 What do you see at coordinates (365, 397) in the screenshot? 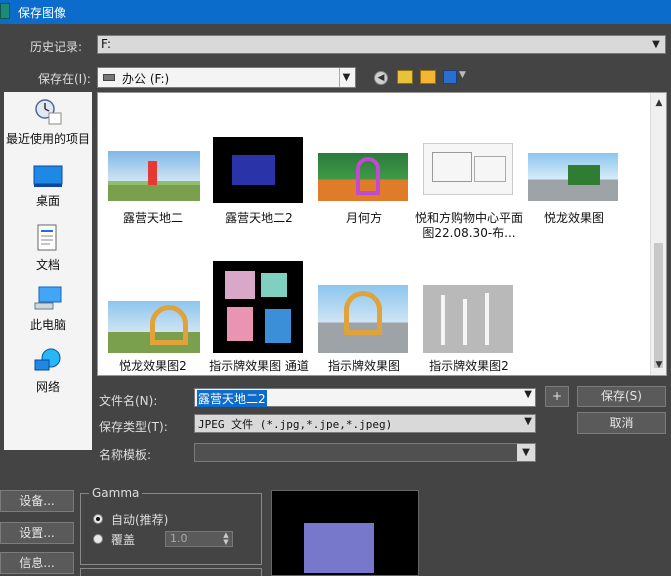
I see `filename-input: 露营天地二2 ▼` at bounding box center [365, 397].